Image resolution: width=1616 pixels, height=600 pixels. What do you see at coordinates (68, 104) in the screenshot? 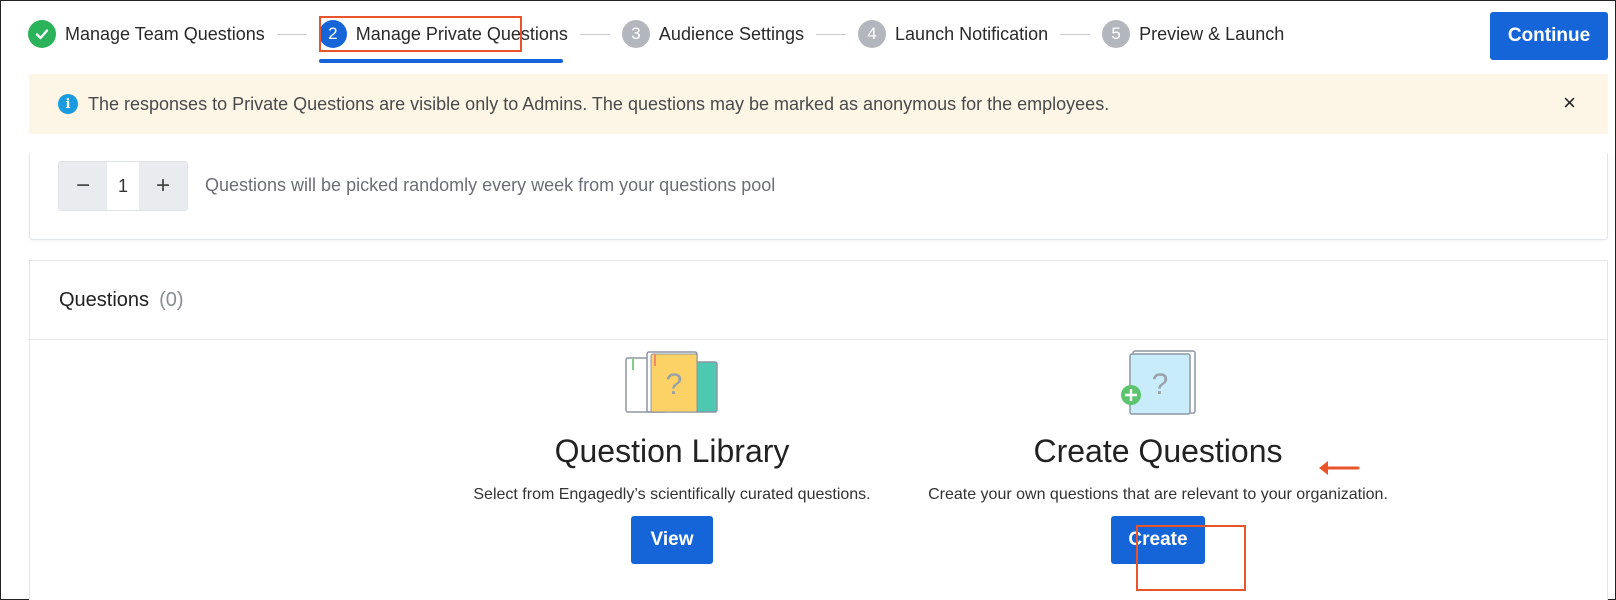
I see `info-icon: i` at bounding box center [68, 104].